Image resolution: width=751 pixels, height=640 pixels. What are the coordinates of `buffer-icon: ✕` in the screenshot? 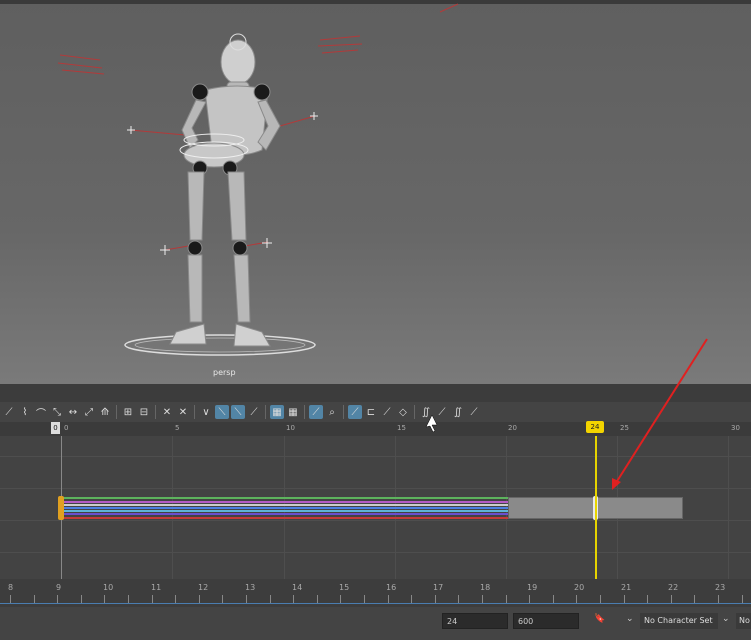 It's located at (167, 412).